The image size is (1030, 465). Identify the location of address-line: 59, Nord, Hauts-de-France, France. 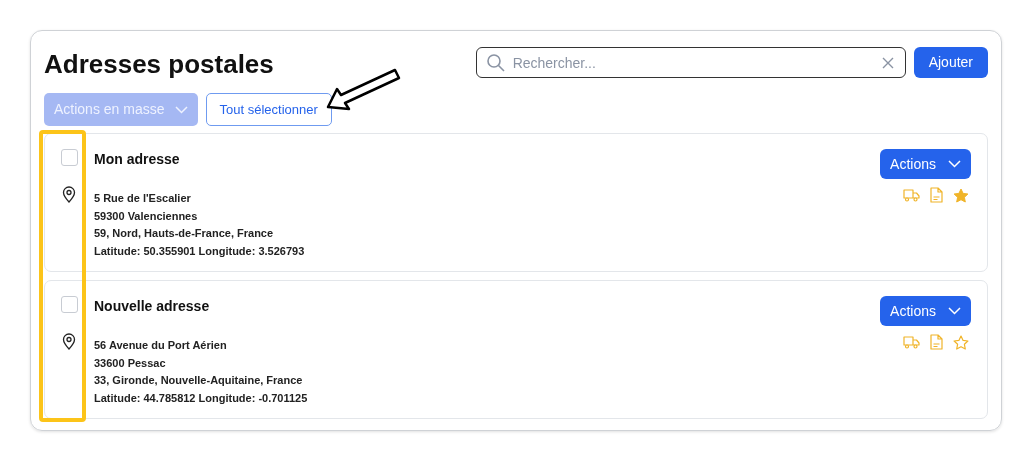
(184, 234).